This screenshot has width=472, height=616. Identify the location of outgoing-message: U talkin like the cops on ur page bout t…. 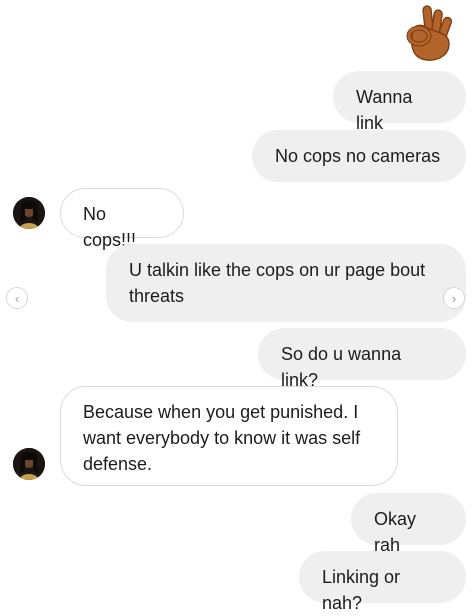
(286, 283).